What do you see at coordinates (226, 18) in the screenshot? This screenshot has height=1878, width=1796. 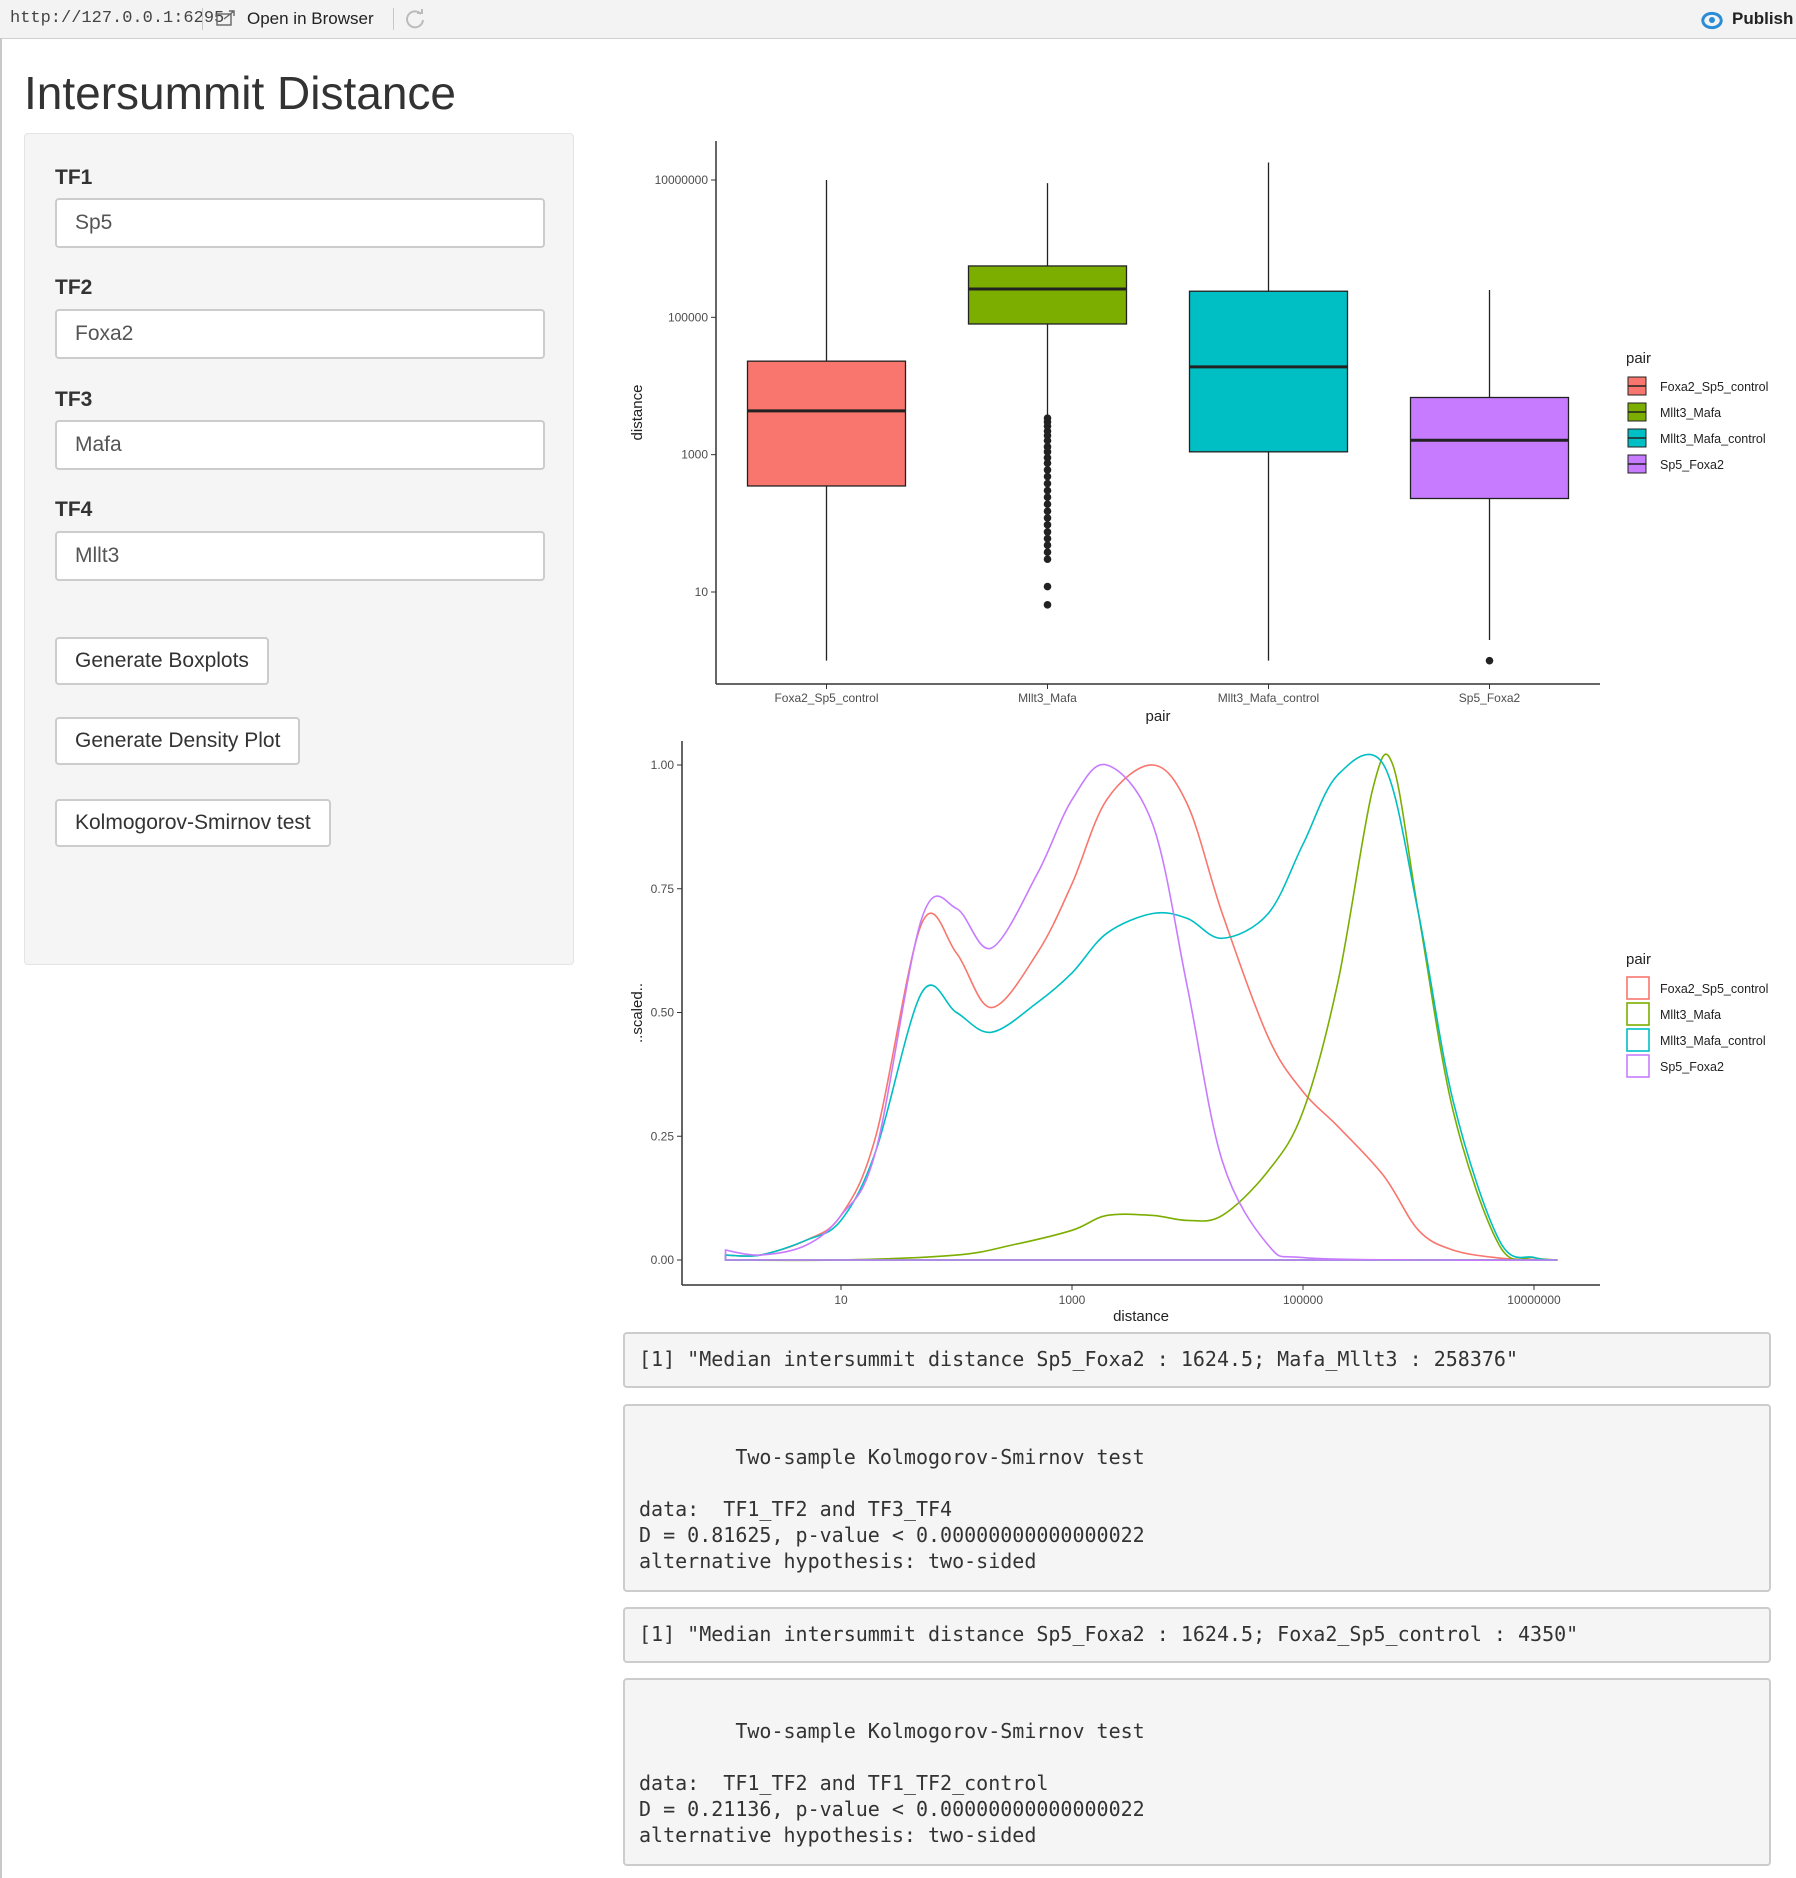 I see `open-in-browser-icon` at bounding box center [226, 18].